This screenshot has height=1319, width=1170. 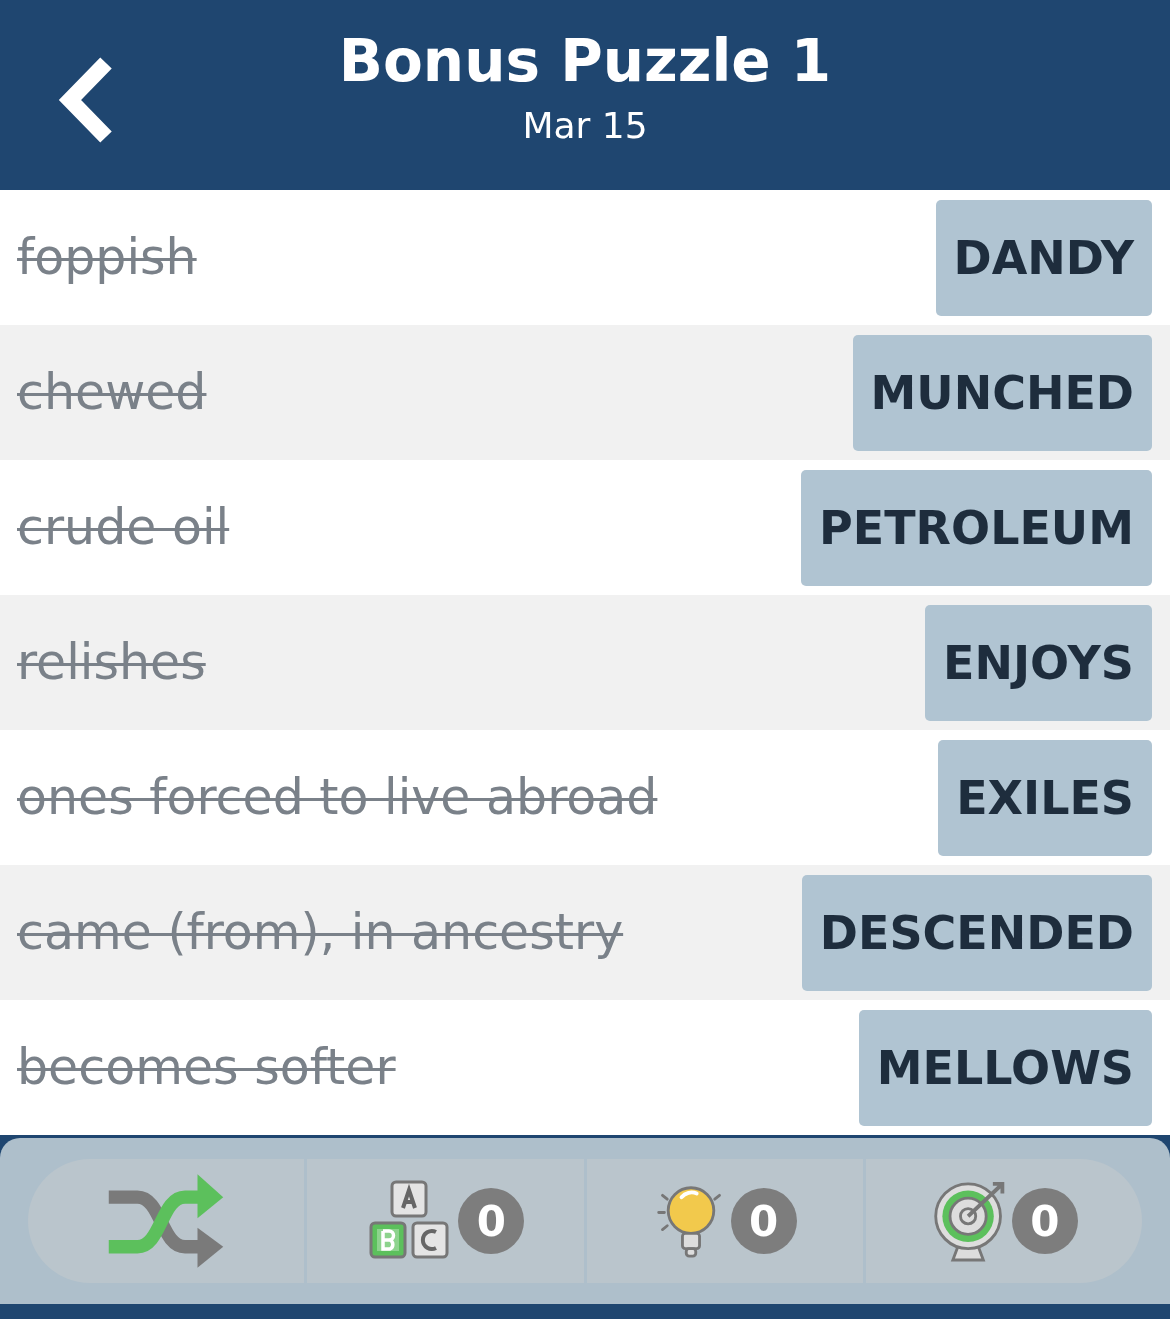 I want to click on puzzle-title: Bonus Puzzle 1, so click(x=585, y=60).